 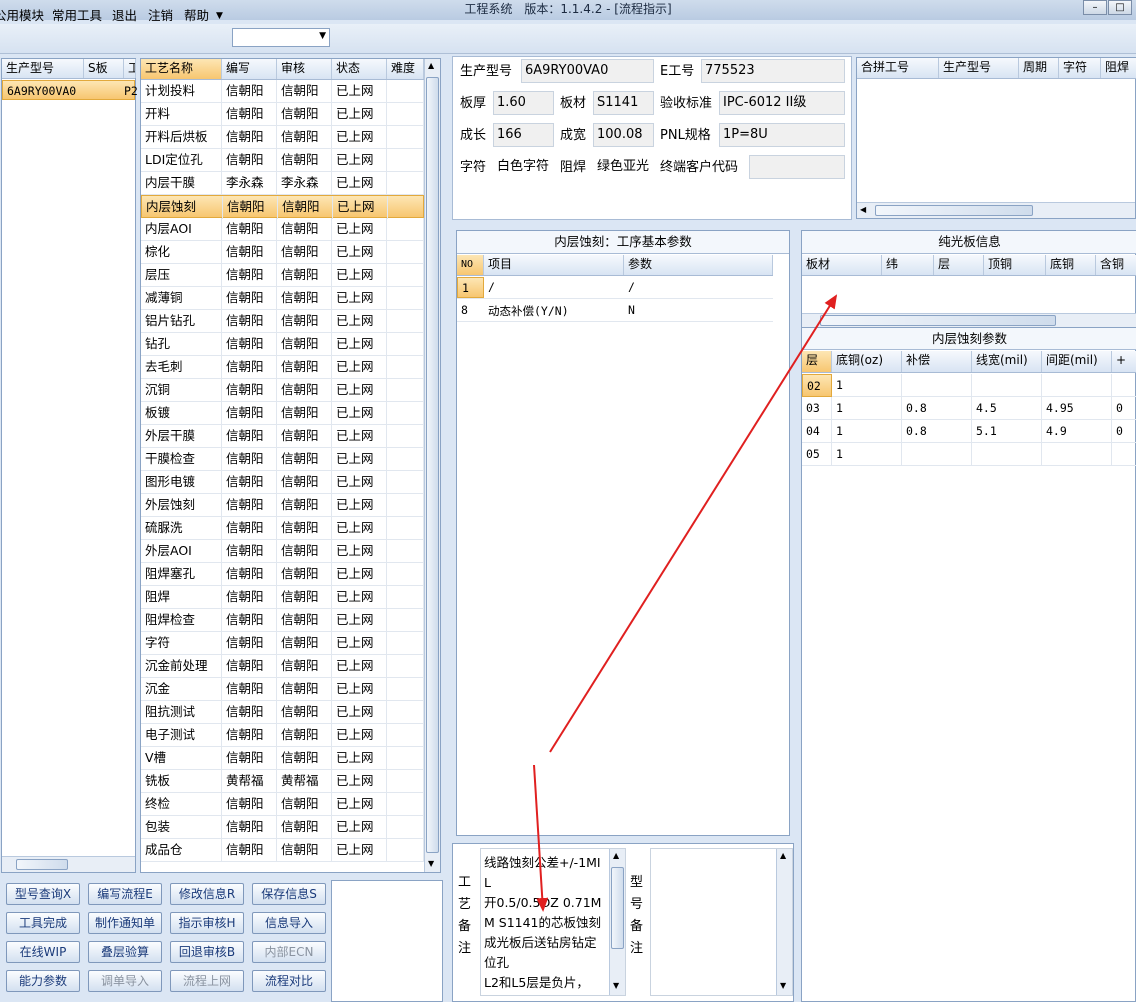 I want to click on annotation-arrow-down, so click(x=541, y=838).